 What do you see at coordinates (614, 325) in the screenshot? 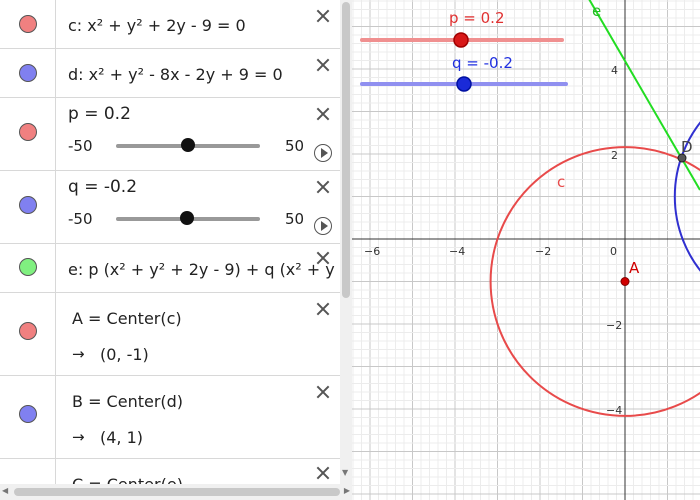
I see `y-tick-label: −2` at bounding box center [614, 325].